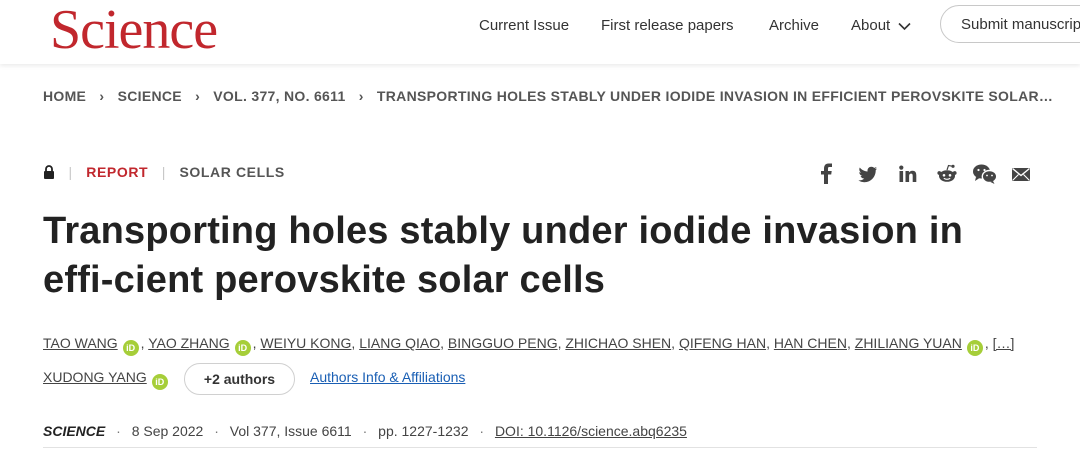  I want to click on nav-current-issue: Current Issue, so click(524, 25).